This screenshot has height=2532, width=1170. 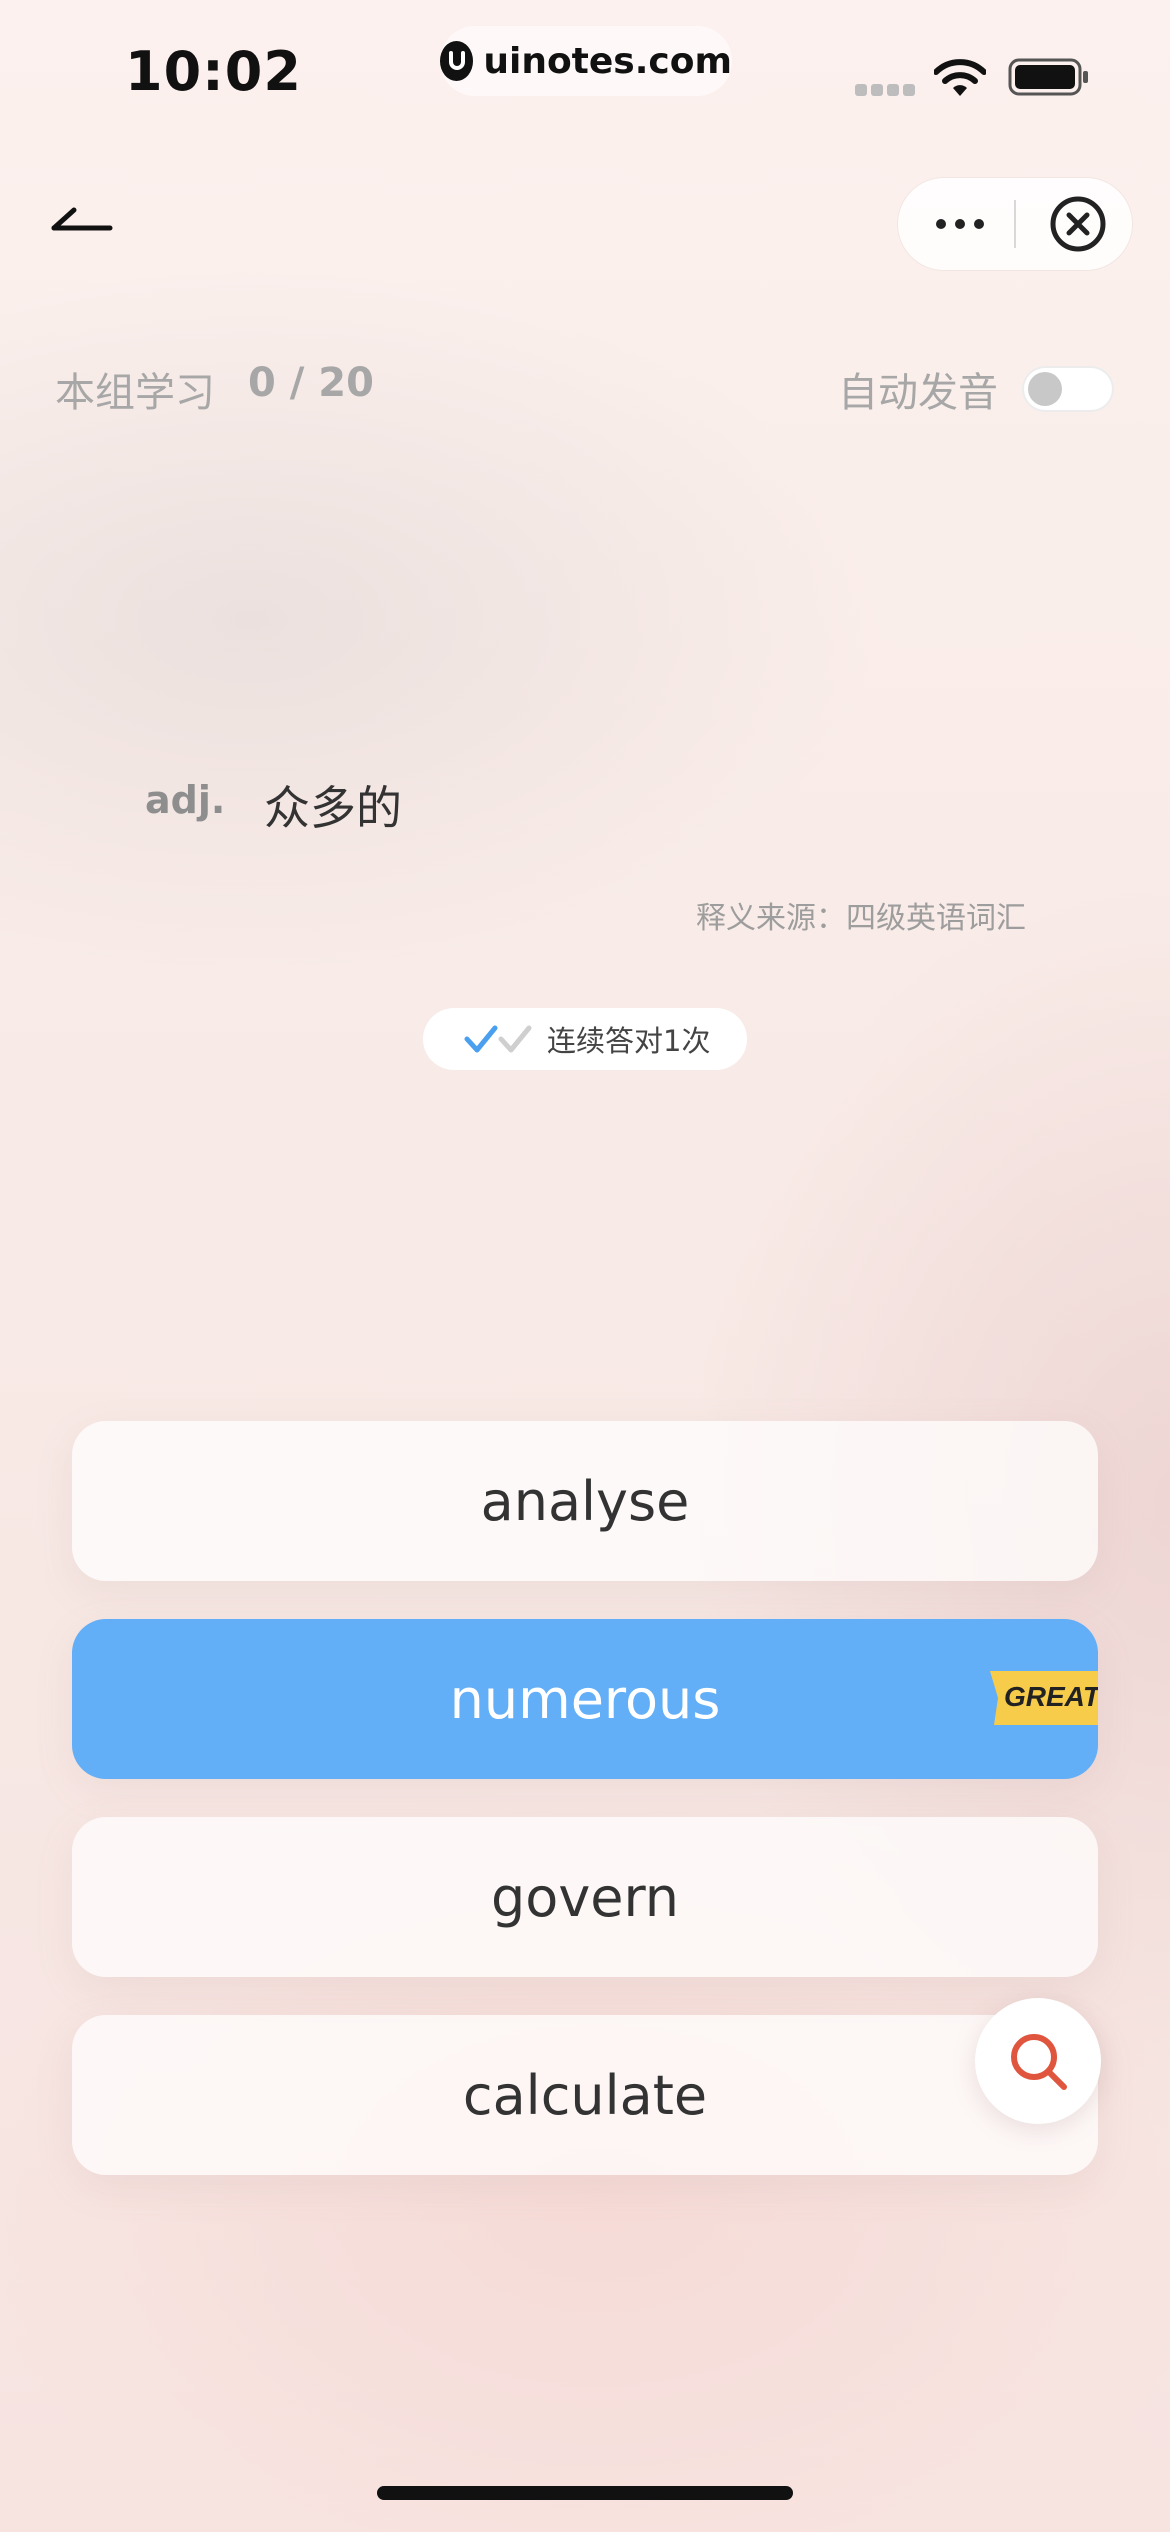 I want to click on capsule-divider, so click(x=1015, y=224).